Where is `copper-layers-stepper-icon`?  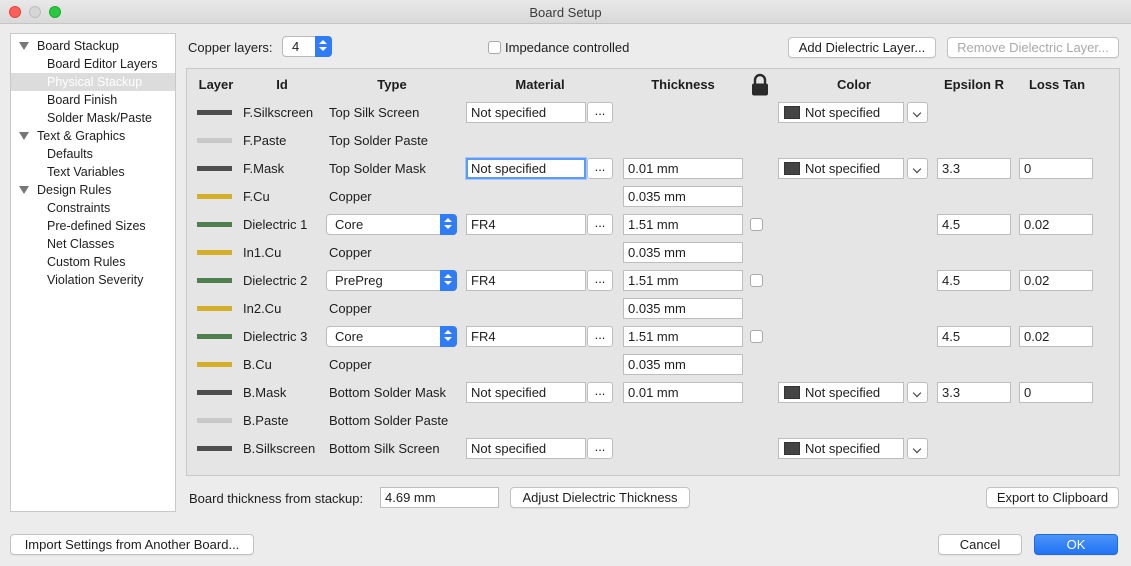
copper-layers-stepper-icon is located at coordinates (323, 46).